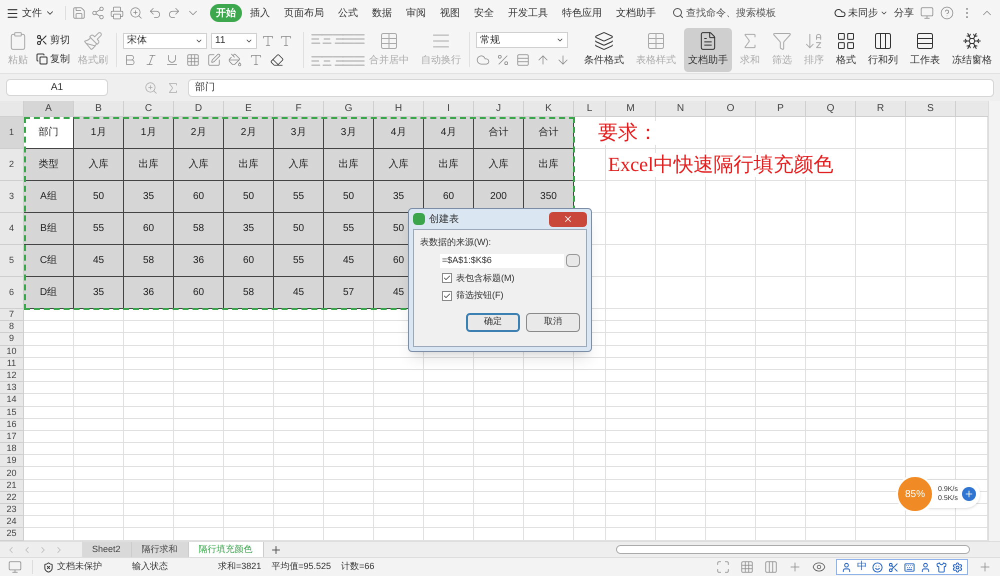 Image resolution: width=1000 pixels, height=576 pixels. I want to click on row-header: 25, so click(12, 534).